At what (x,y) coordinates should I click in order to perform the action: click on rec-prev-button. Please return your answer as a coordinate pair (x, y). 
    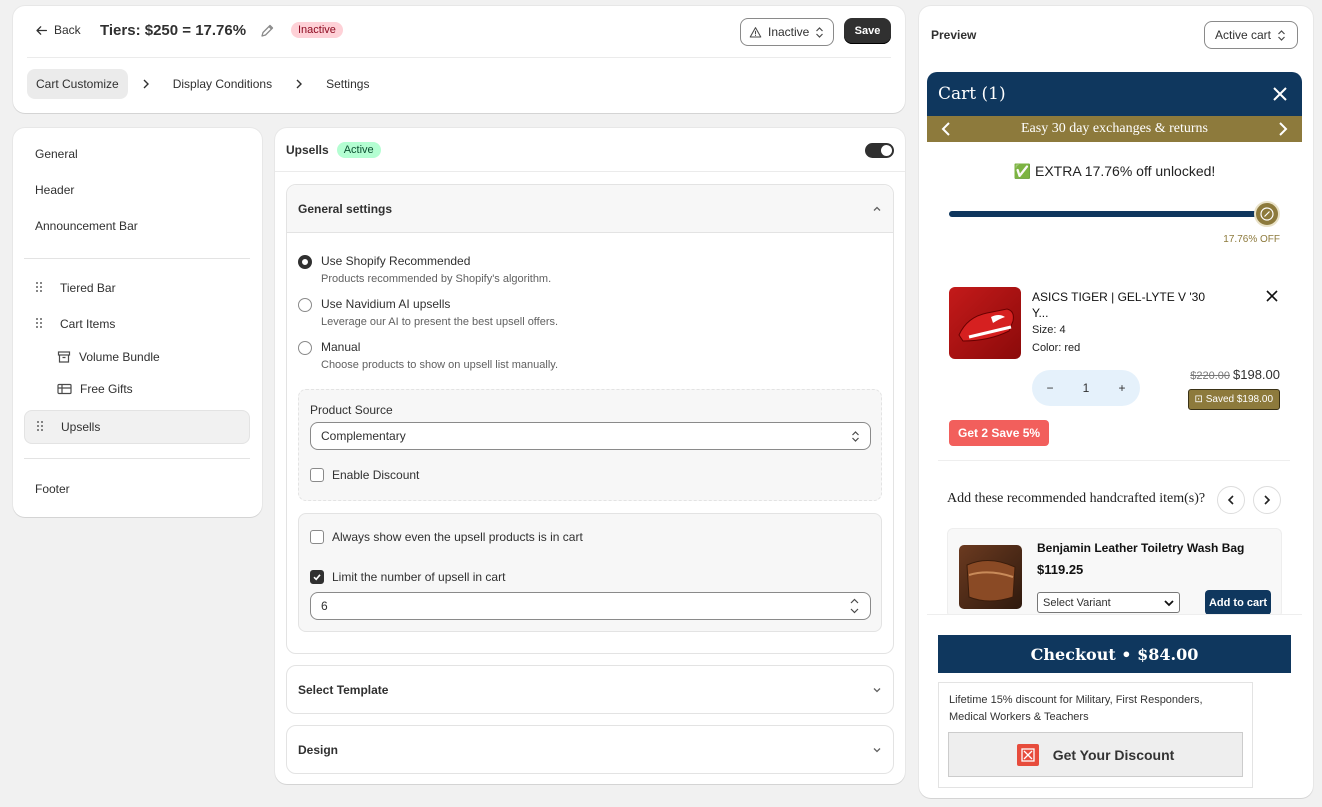
    Looking at the image, I should click on (1231, 500).